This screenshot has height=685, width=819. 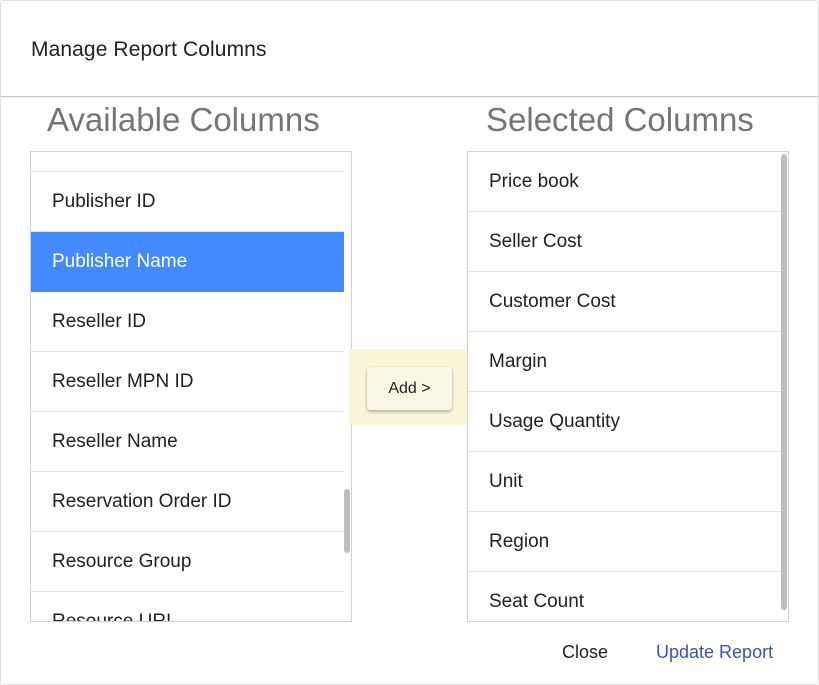 What do you see at coordinates (409, 49) in the screenshot?
I see `dialog-header: Manage Report Columns` at bounding box center [409, 49].